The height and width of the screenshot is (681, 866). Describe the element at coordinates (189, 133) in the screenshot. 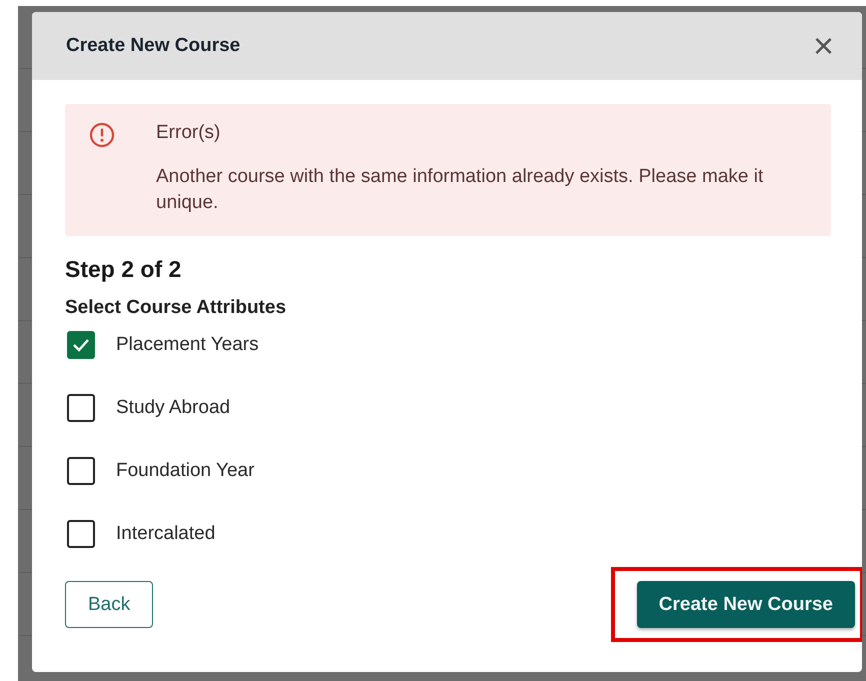

I see `error-title: Error(s)` at that location.